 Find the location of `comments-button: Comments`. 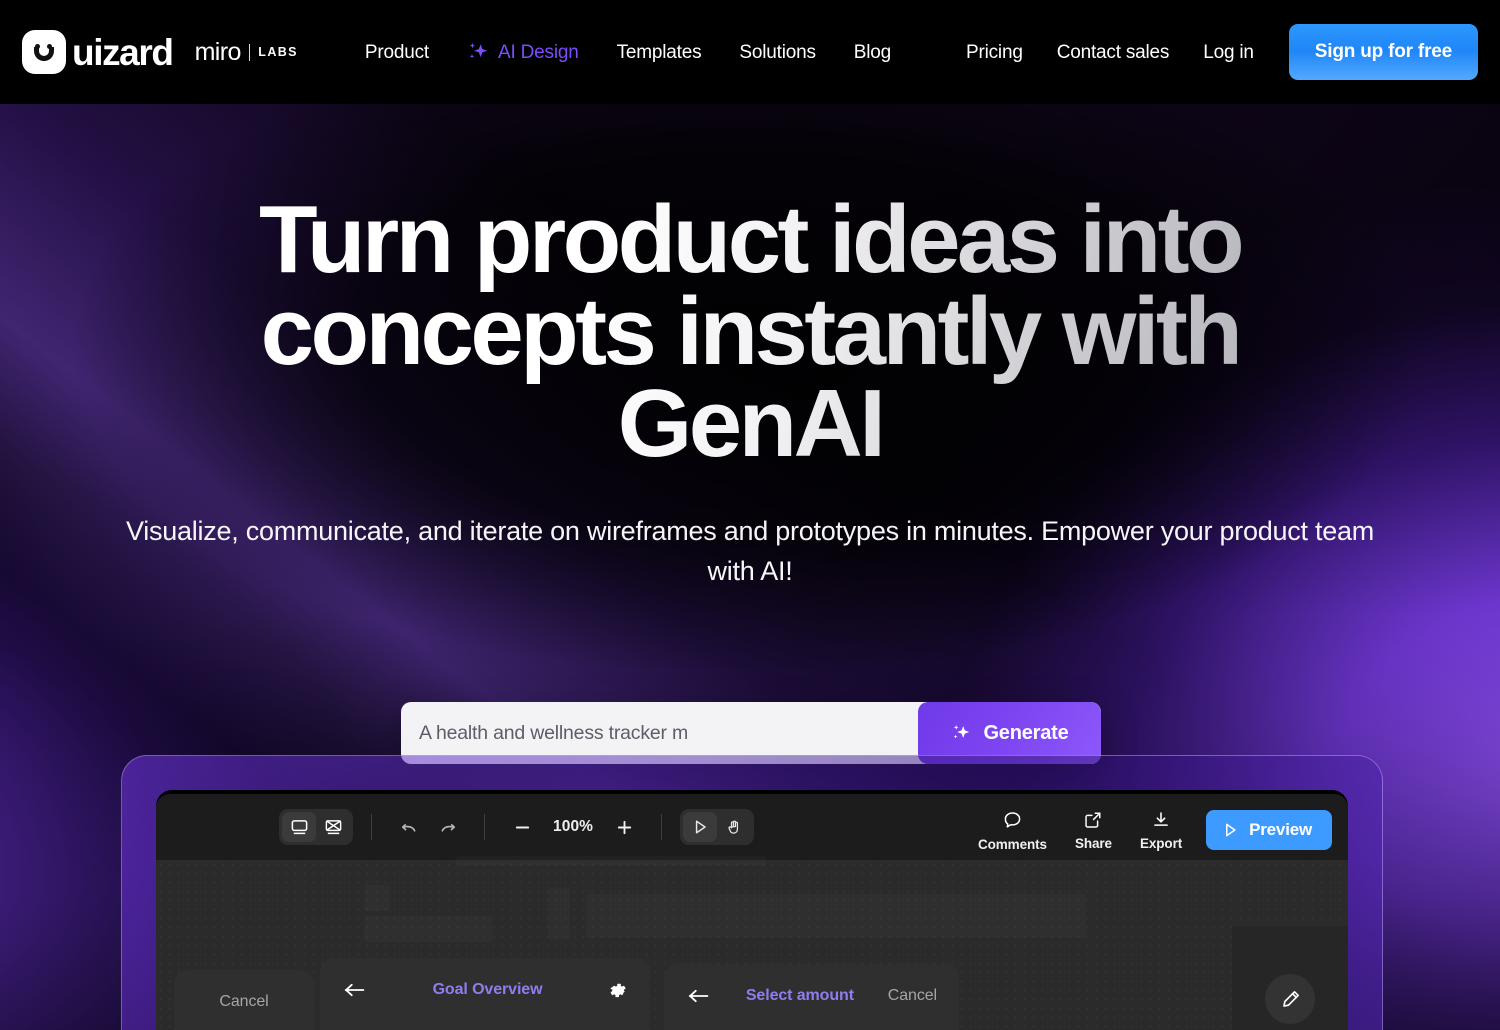

comments-button: Comments is located at coordinates (1012, 830).